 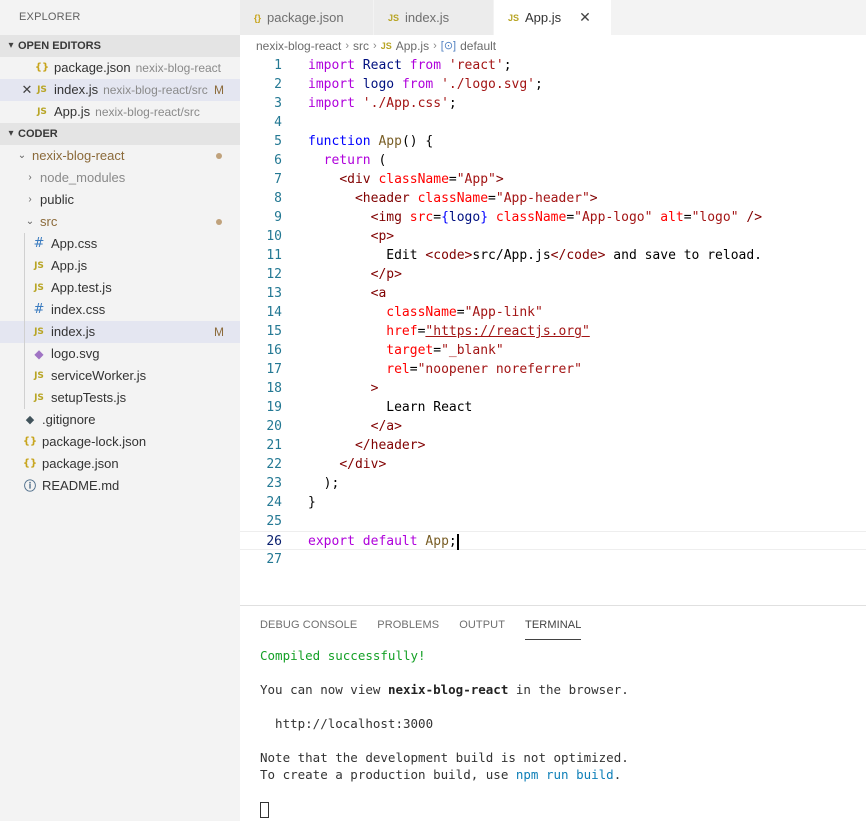 What do you see at coordinates (542, 198) in the screenshot?
I see `code-token: "App-header"` at bounding box center [542, 198].